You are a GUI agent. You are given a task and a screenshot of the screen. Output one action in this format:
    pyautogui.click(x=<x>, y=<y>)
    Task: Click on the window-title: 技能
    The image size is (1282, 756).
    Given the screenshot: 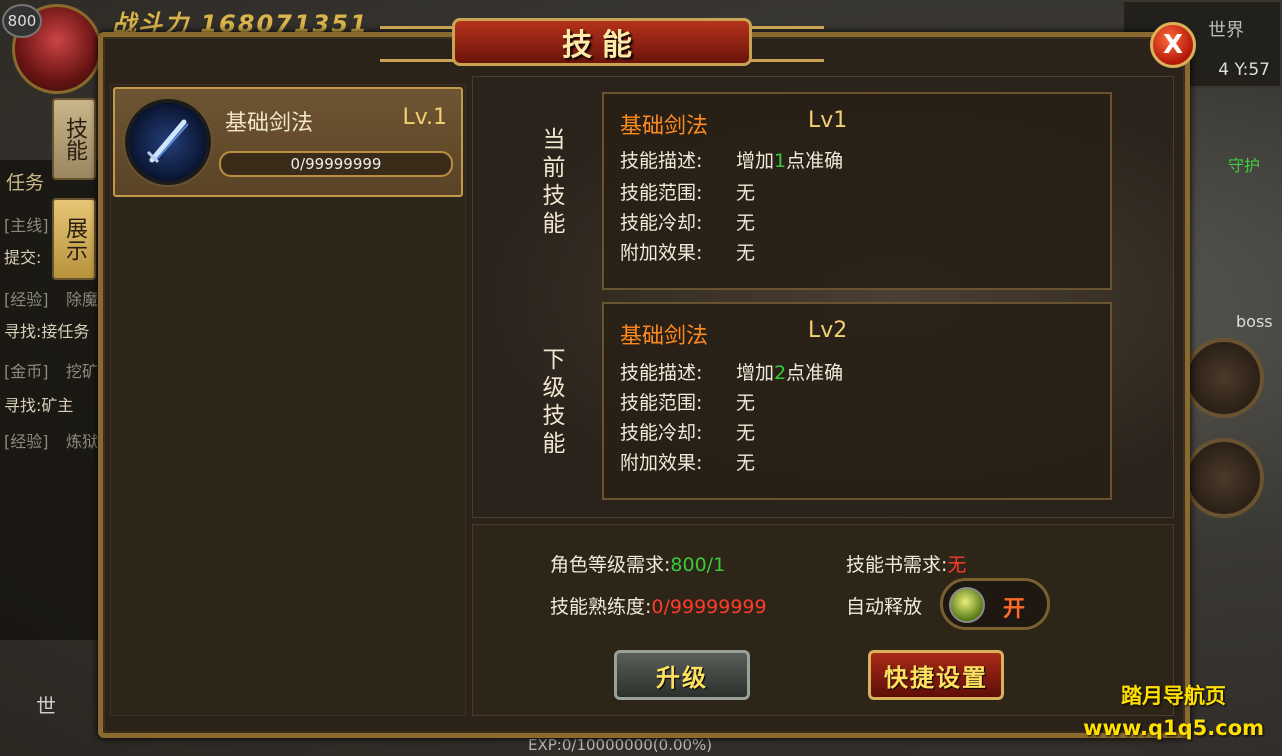 What is the action you would take?
    pyautogui.click(x=602, y=45)
    